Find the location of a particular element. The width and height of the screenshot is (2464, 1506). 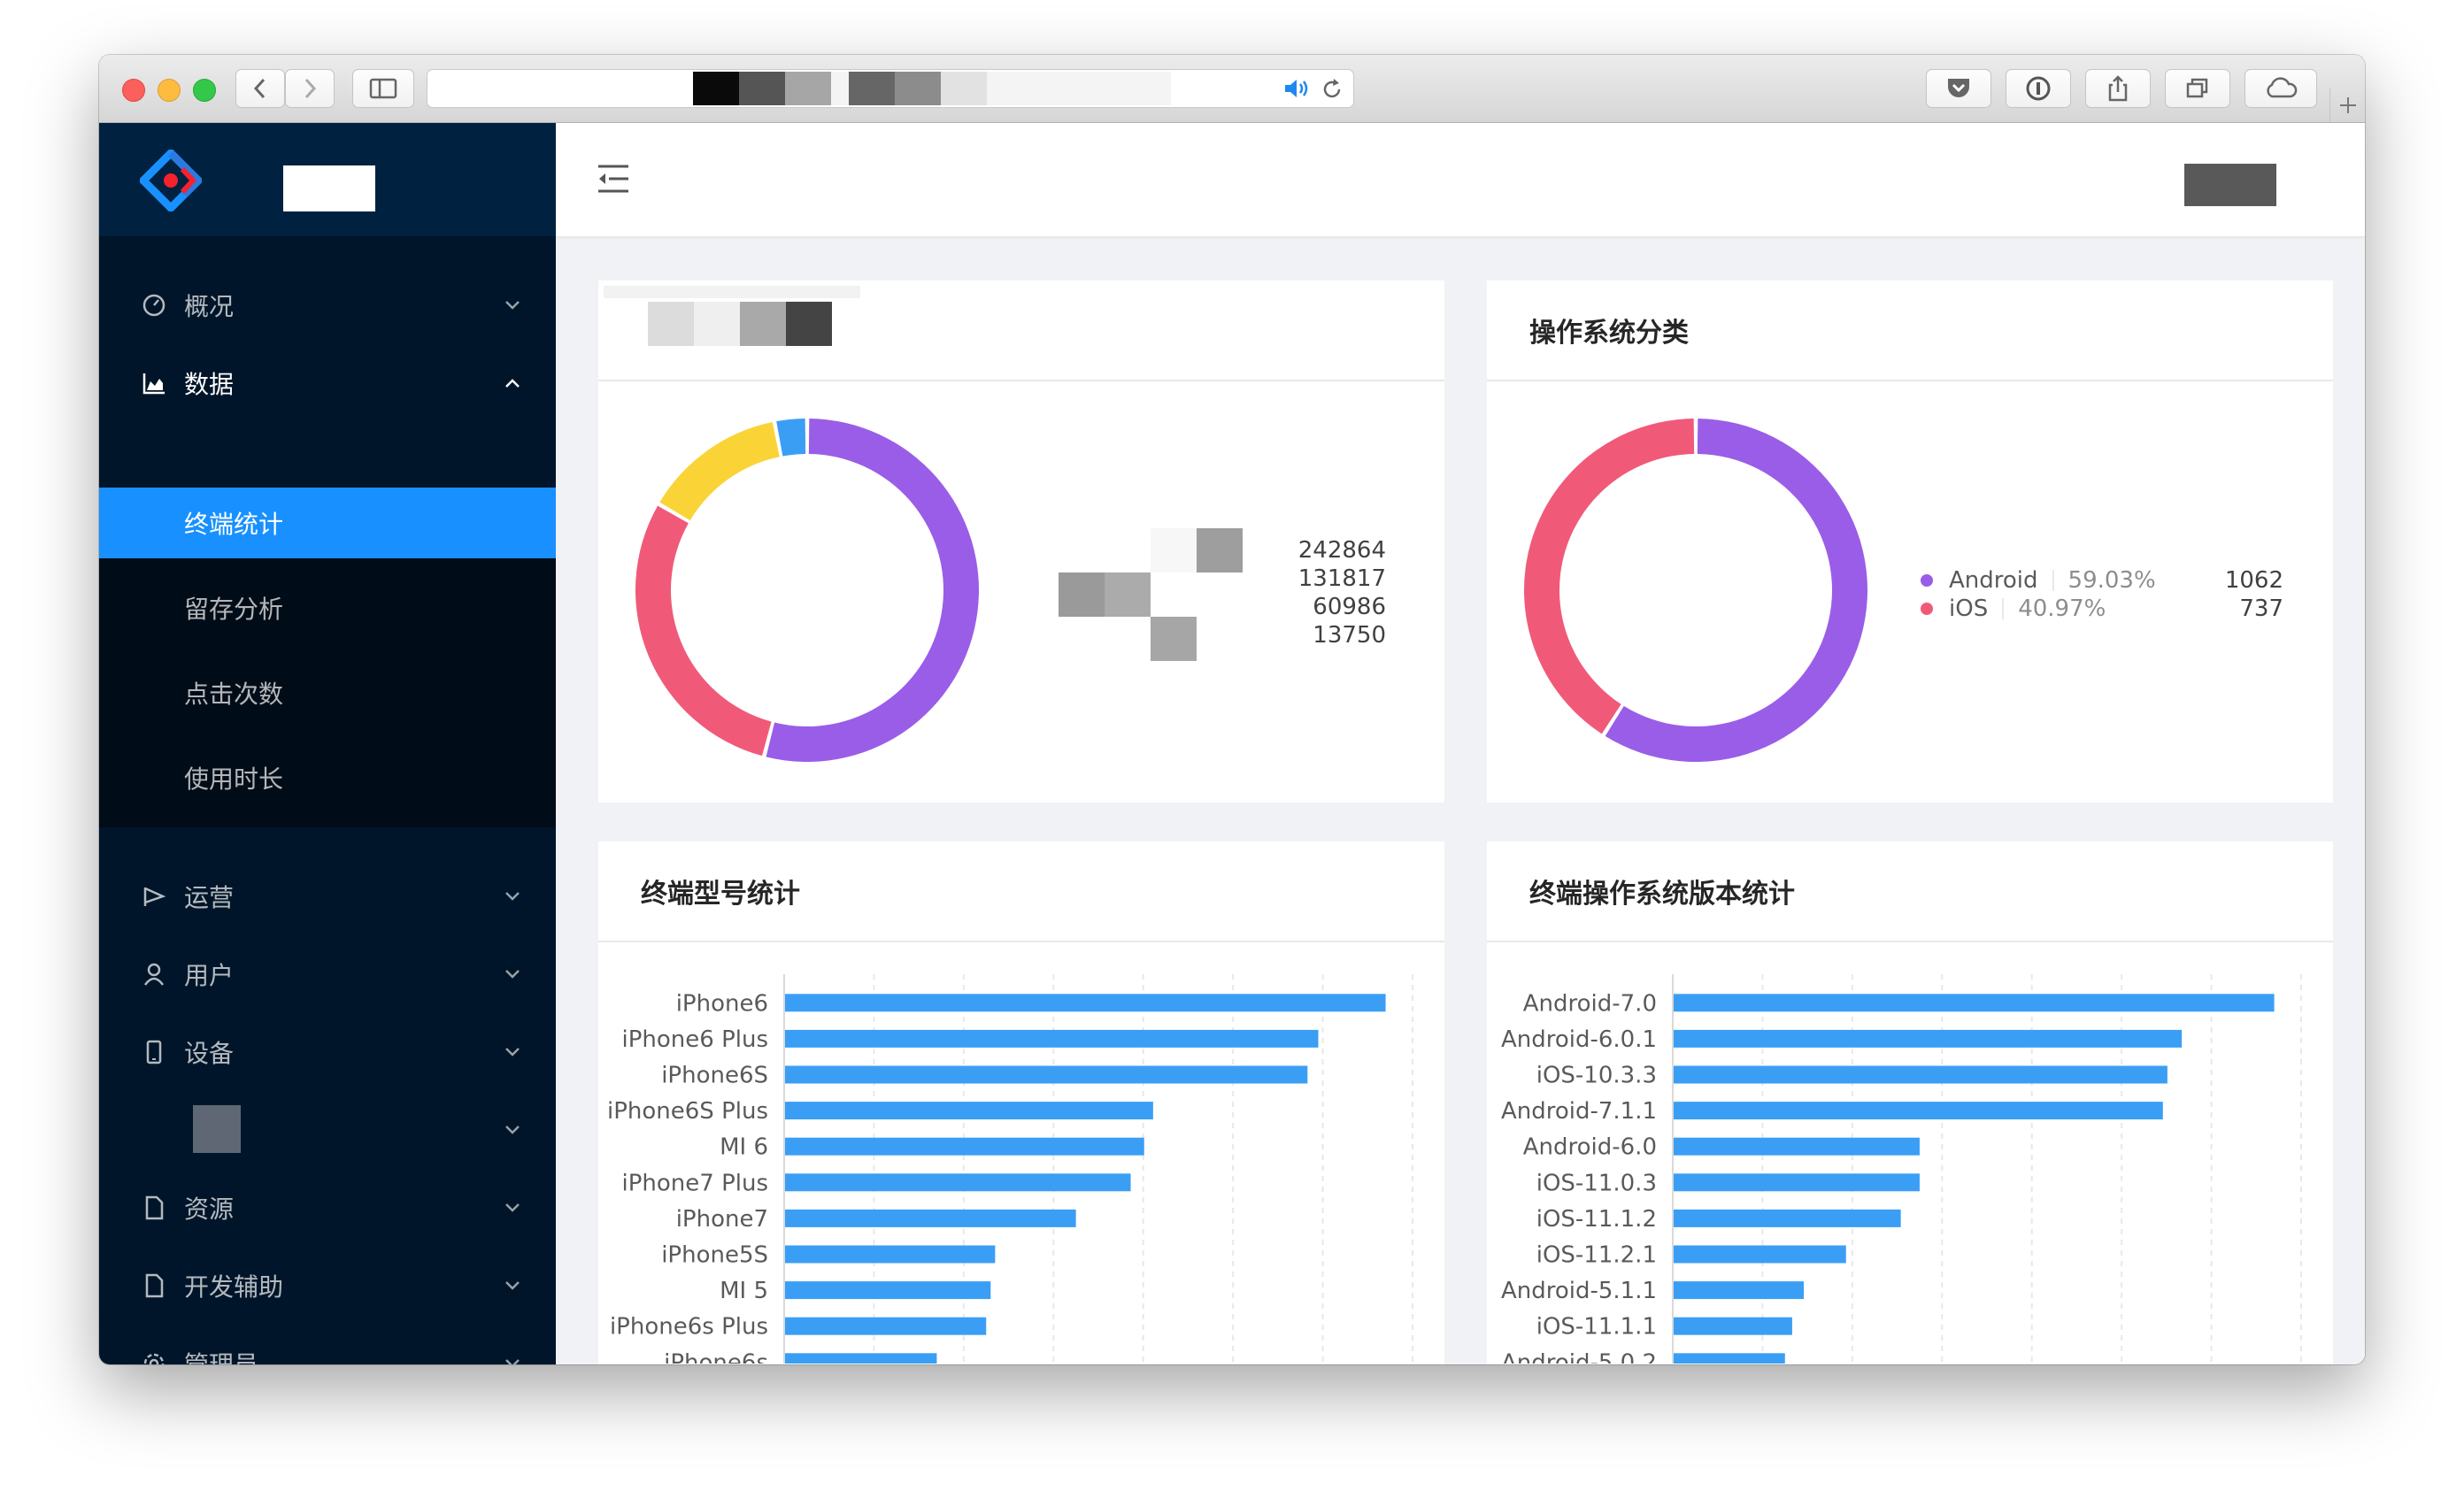

sidebar-icon is located at coordinates (383, 89).